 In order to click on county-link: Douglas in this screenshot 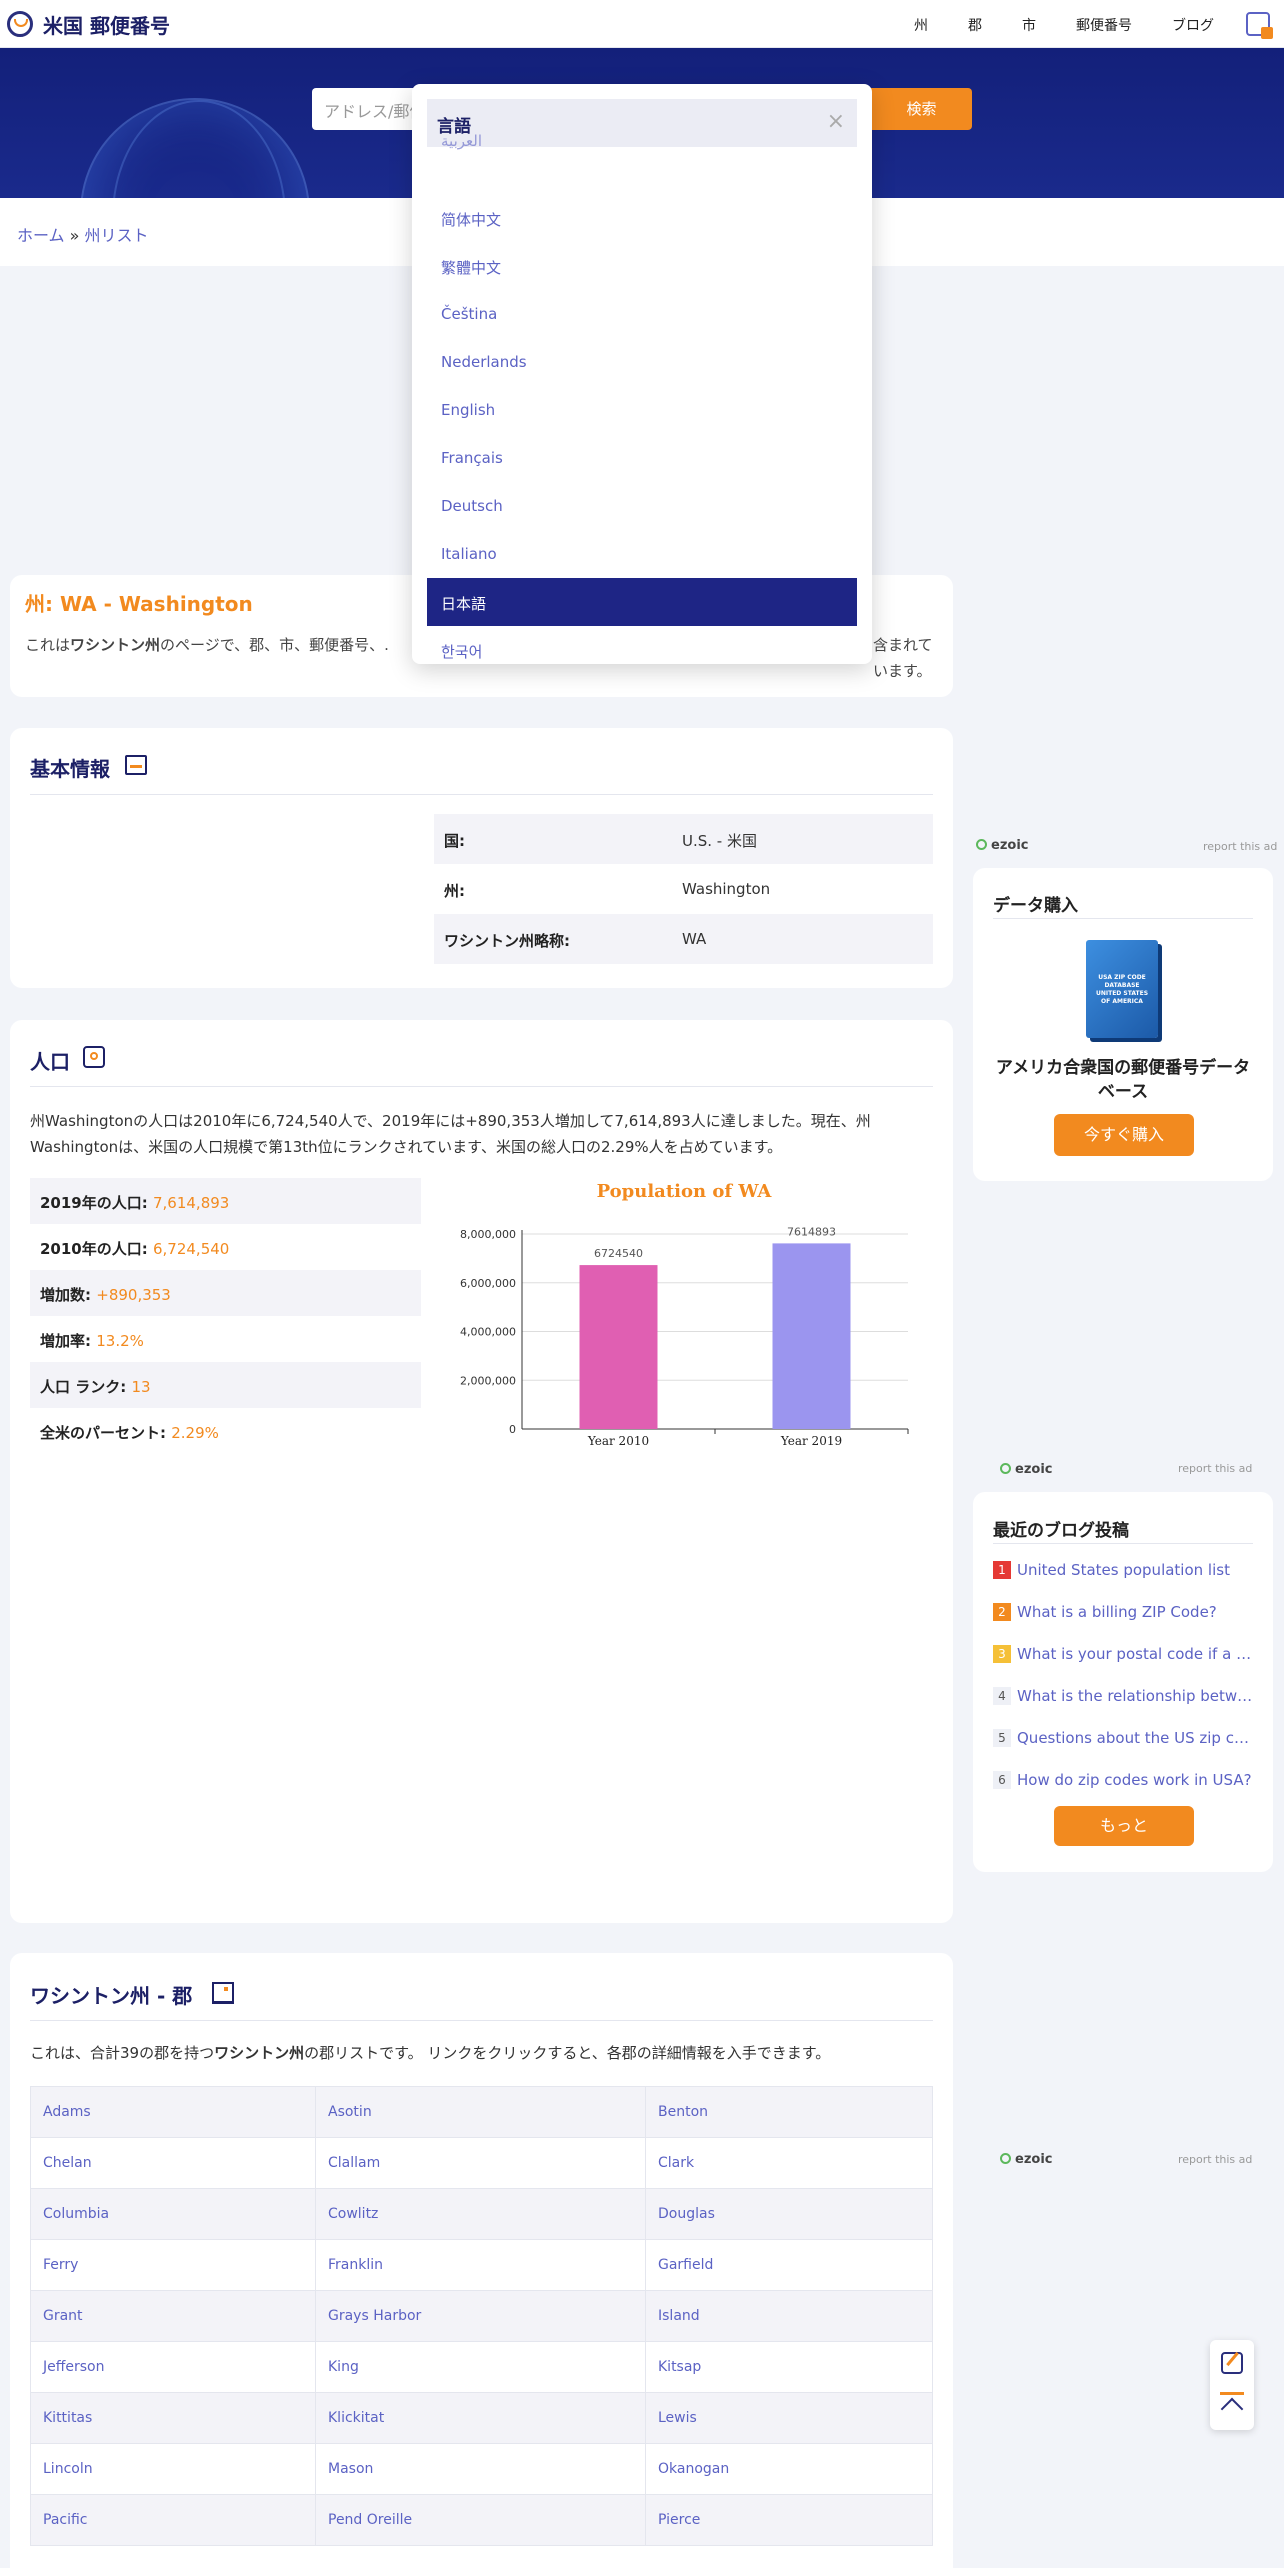, I will do `click(789, 2214)`.